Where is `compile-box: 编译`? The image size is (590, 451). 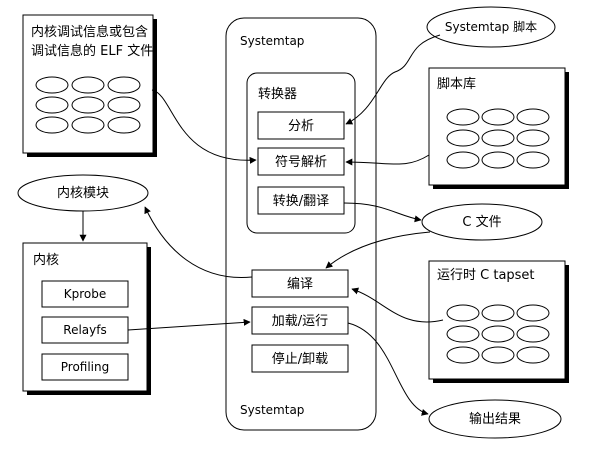 compile-box: 编译 is located at coordinates (300, 283).